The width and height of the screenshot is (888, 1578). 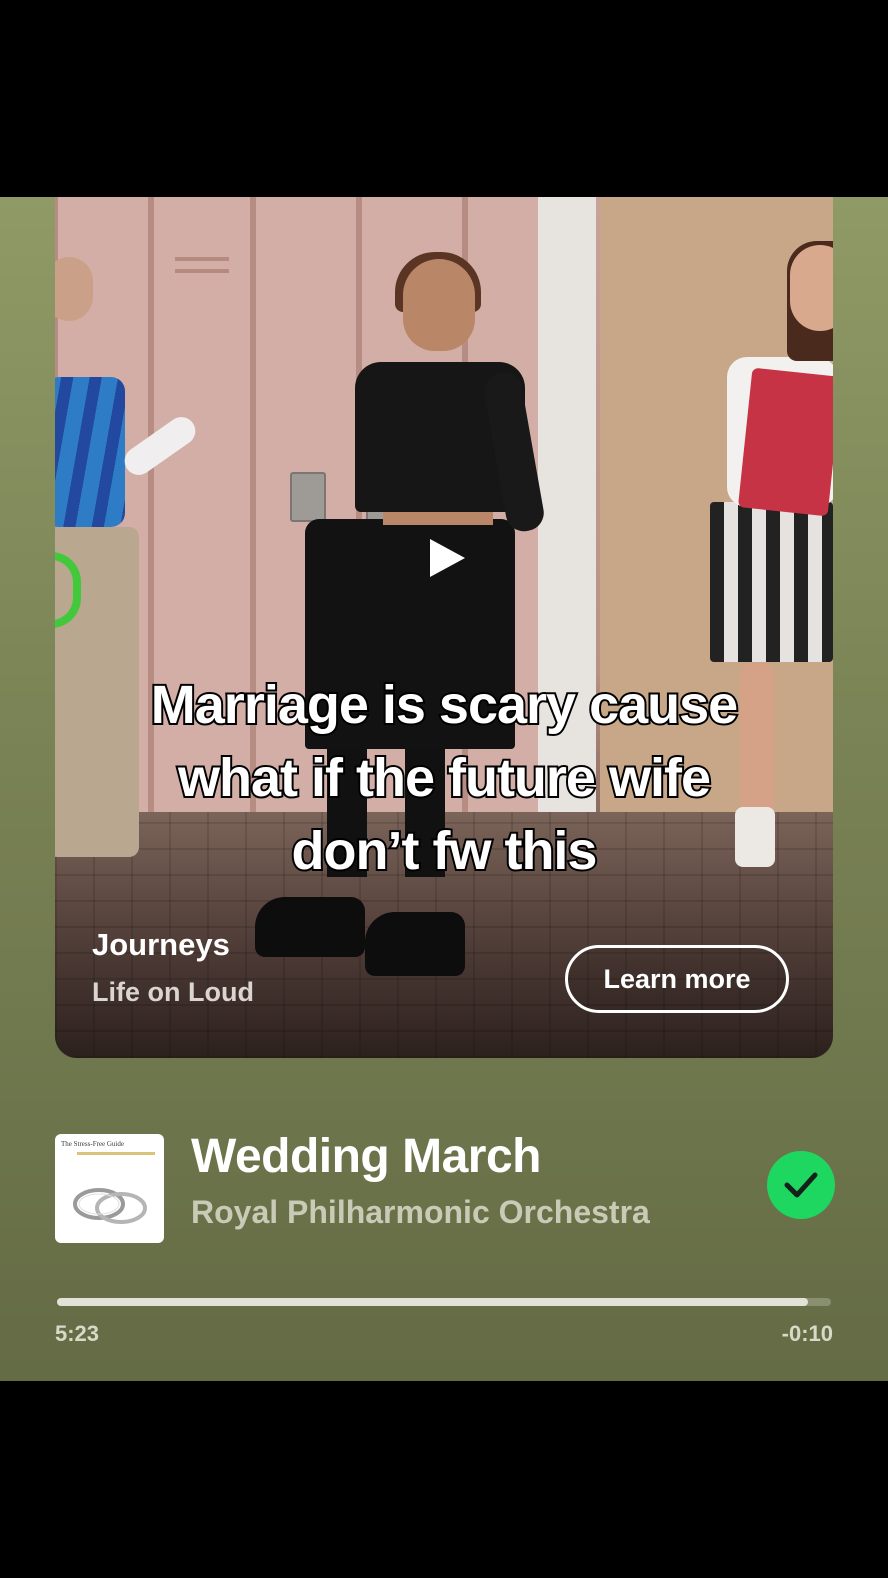 What do you see at coordinates (439, 305) in the screenshot?
I see `person-center-head` at bounding box center [439, 305].